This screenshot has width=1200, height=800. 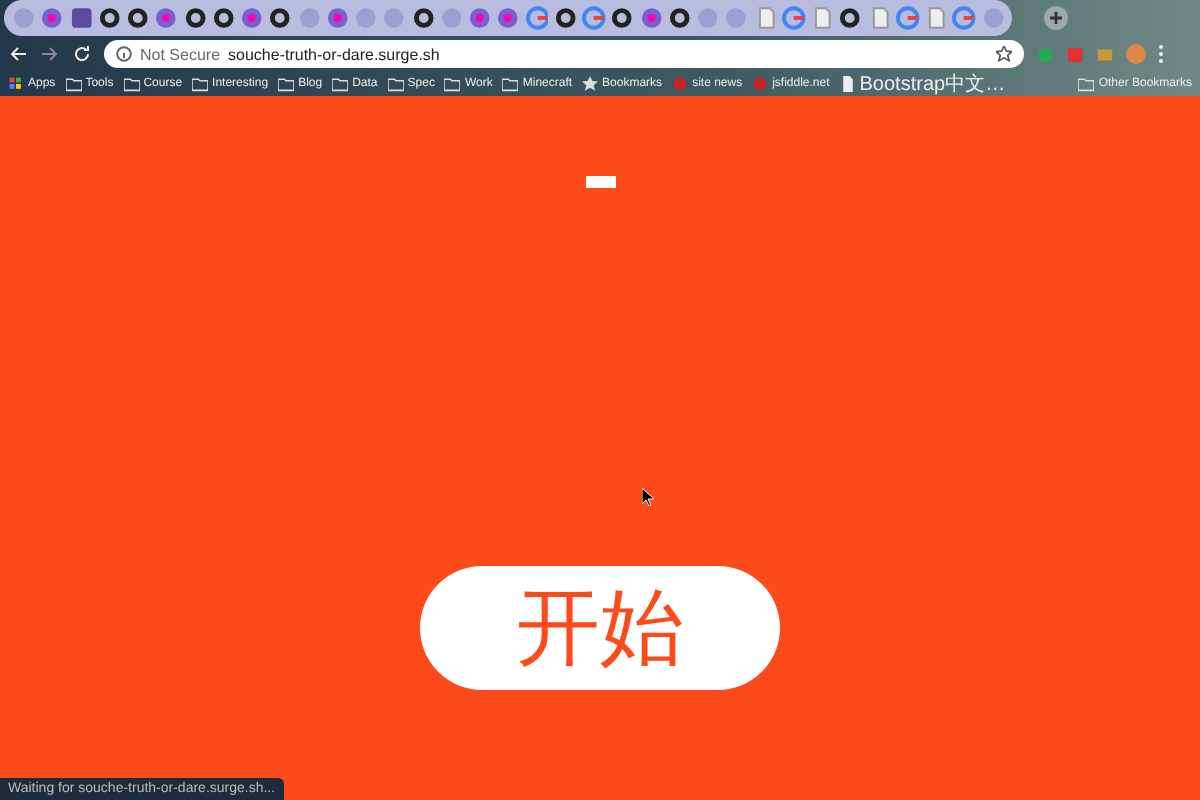 I want to click on avatar-icon, so click(x=1136, y=54).